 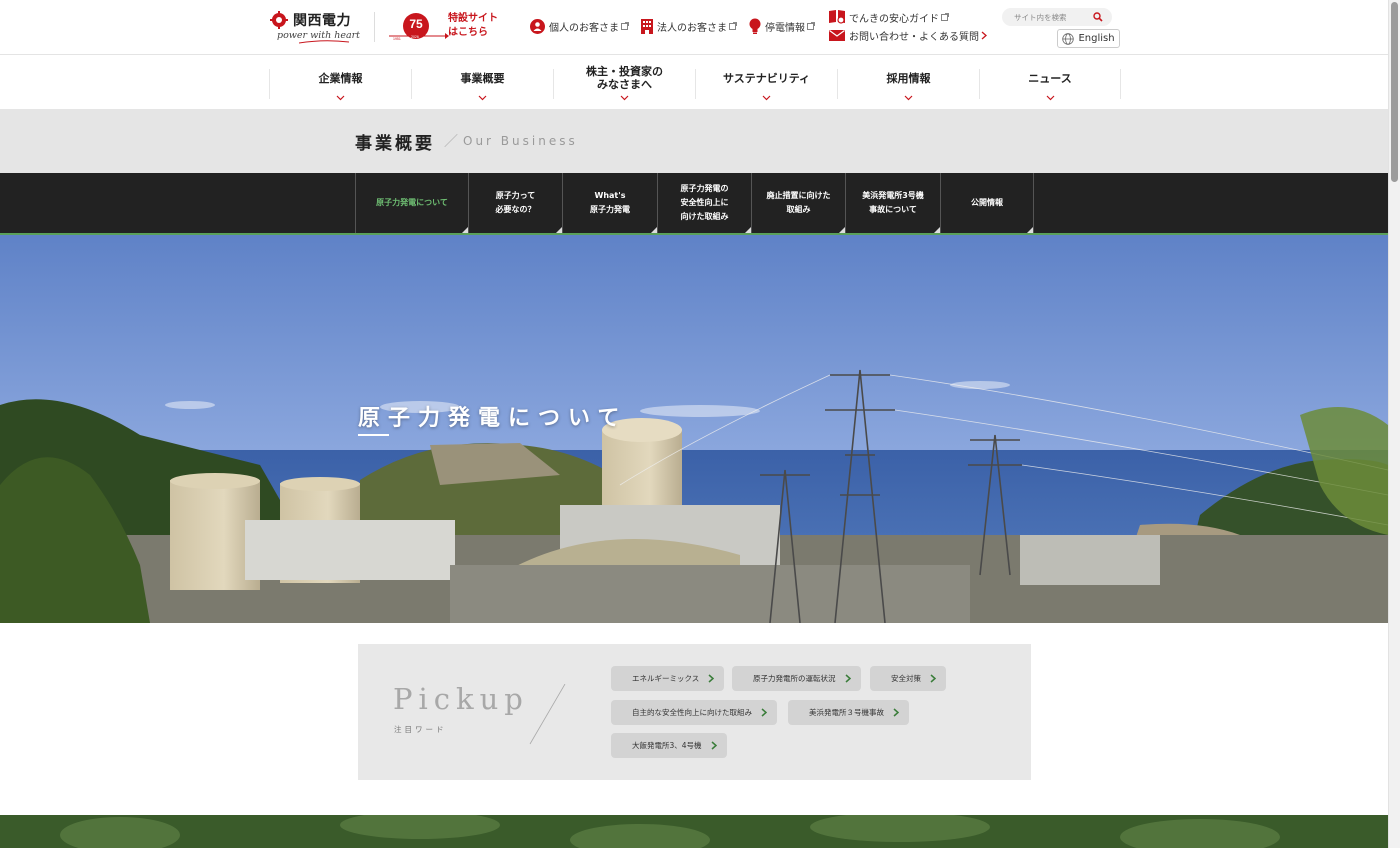 What do you see at coordinates (373, 435) in the screenshot?
I see `hero-title-underline` at bounding box center [373, 435].